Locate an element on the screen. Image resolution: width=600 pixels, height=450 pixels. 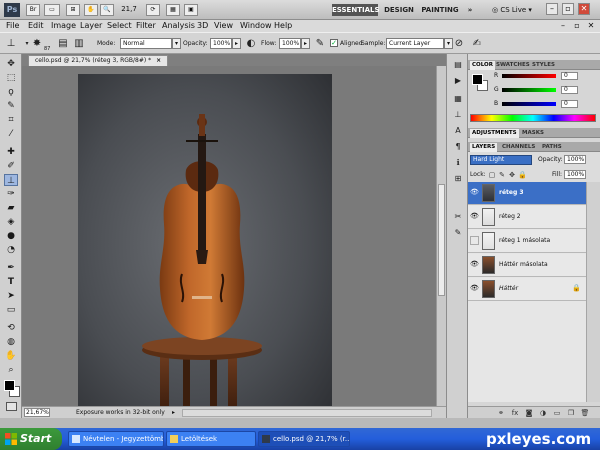
canvas-horizontal-scrollbar is located at coordinates (307, 413).